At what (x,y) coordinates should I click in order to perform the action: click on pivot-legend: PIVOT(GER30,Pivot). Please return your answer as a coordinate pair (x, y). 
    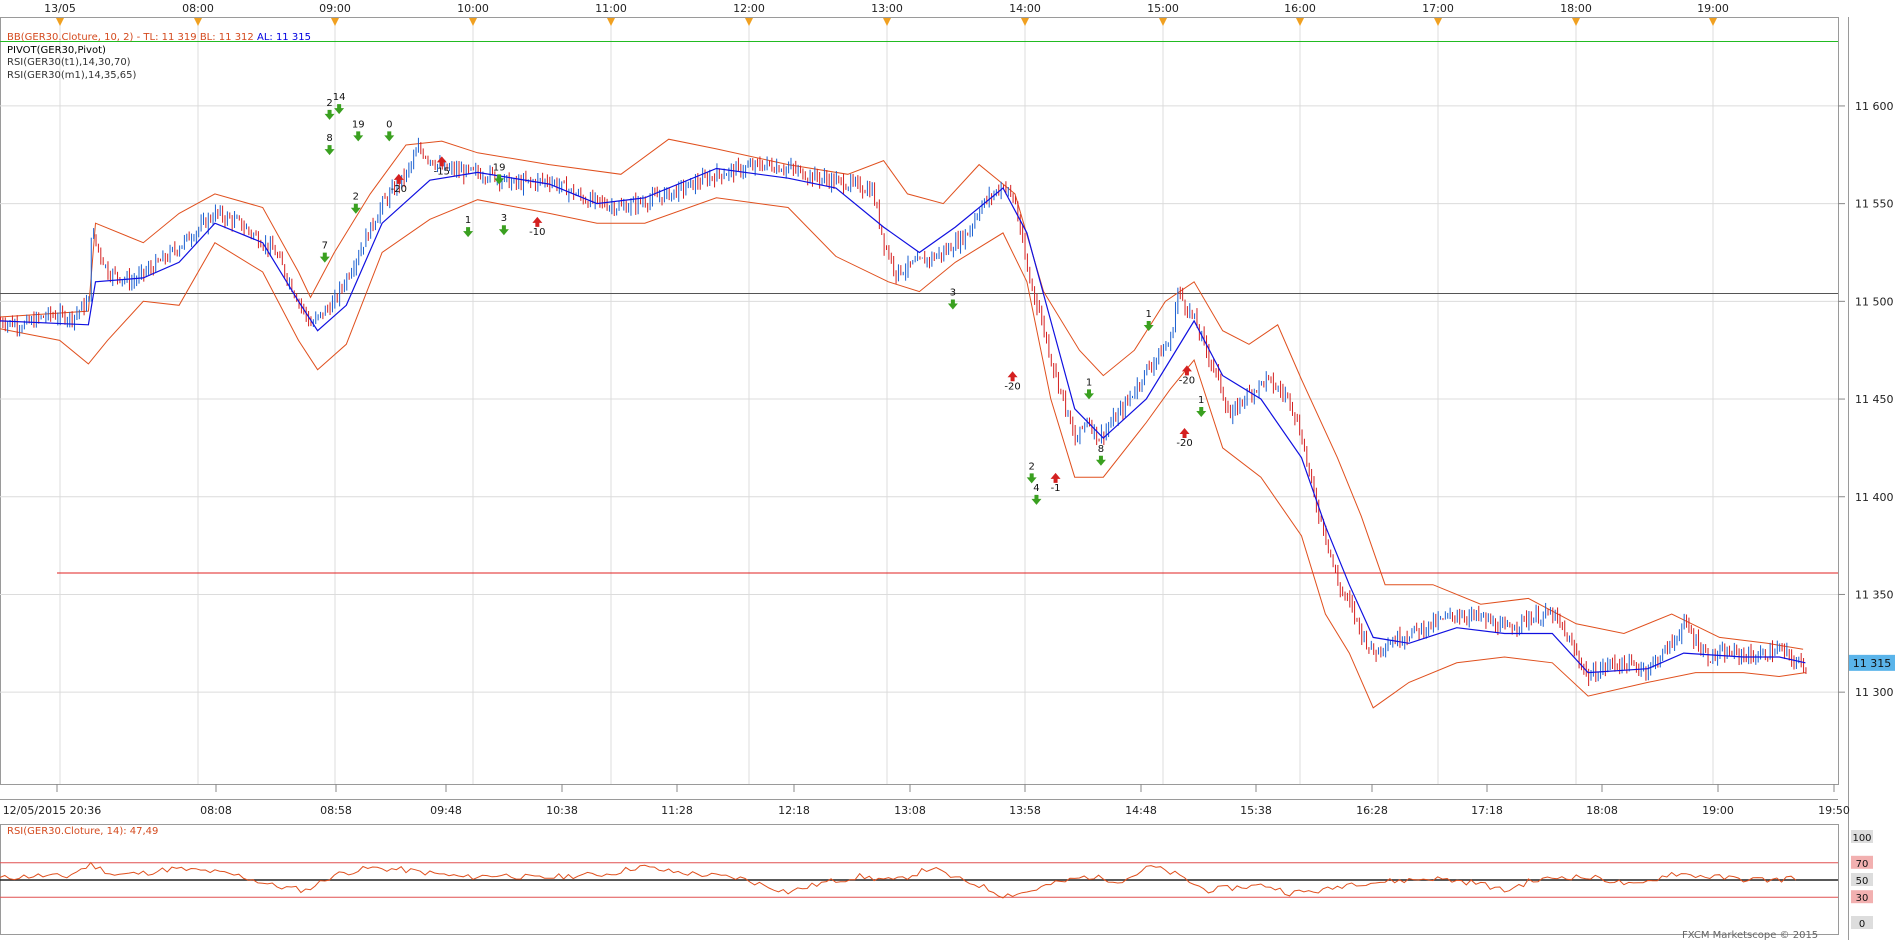
    Looking at the image, I should click on (56, 50).